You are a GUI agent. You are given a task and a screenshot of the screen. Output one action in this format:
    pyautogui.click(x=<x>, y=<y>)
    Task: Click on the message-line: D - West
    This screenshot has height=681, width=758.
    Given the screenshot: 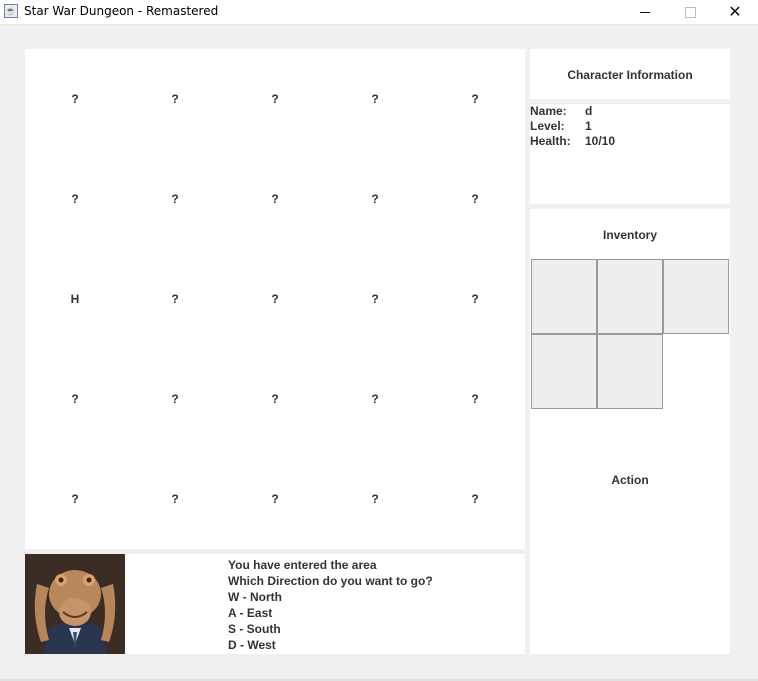 What is the action you would take?
    pyautogui.click(x=252, y=645)
    